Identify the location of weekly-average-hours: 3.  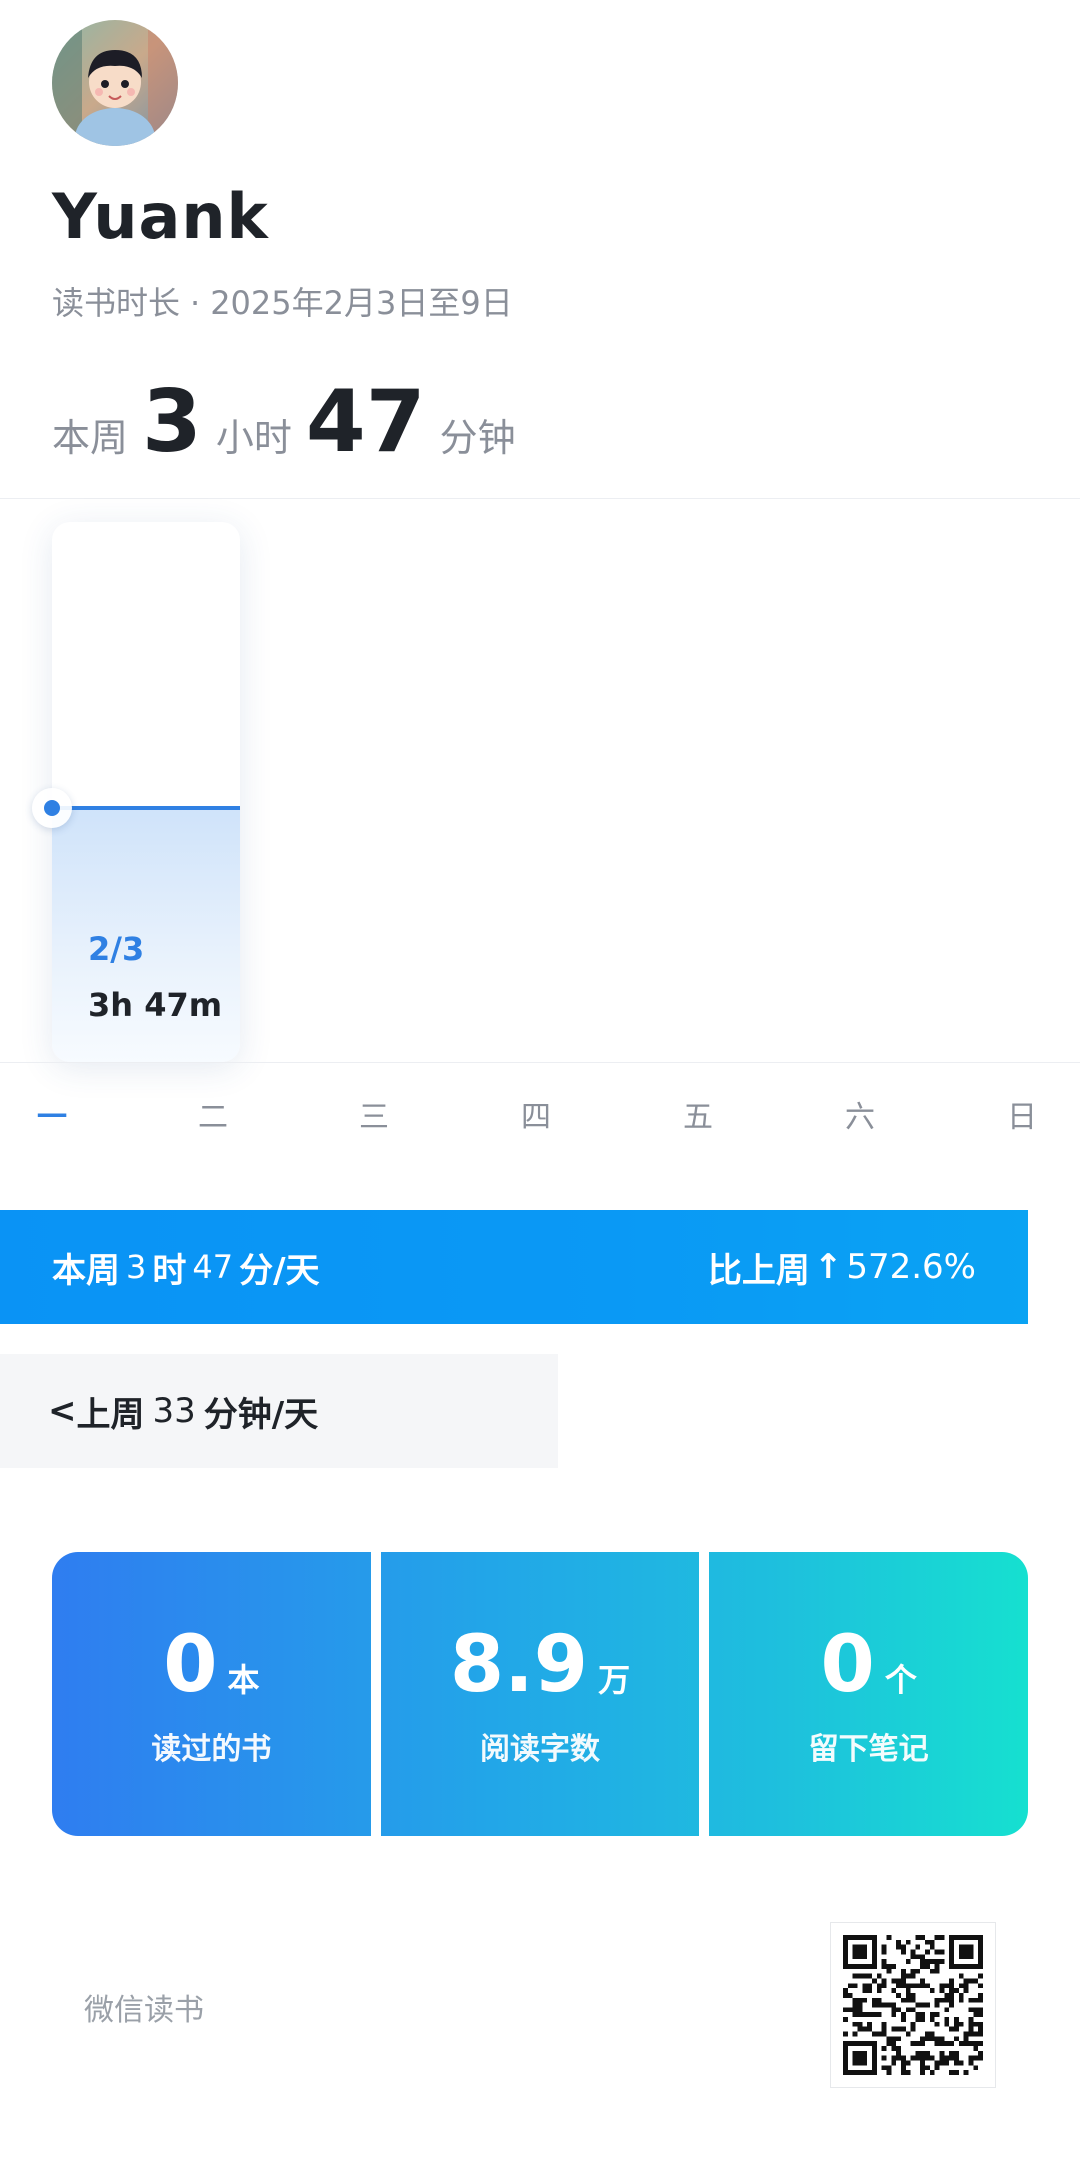
(136, 1267).